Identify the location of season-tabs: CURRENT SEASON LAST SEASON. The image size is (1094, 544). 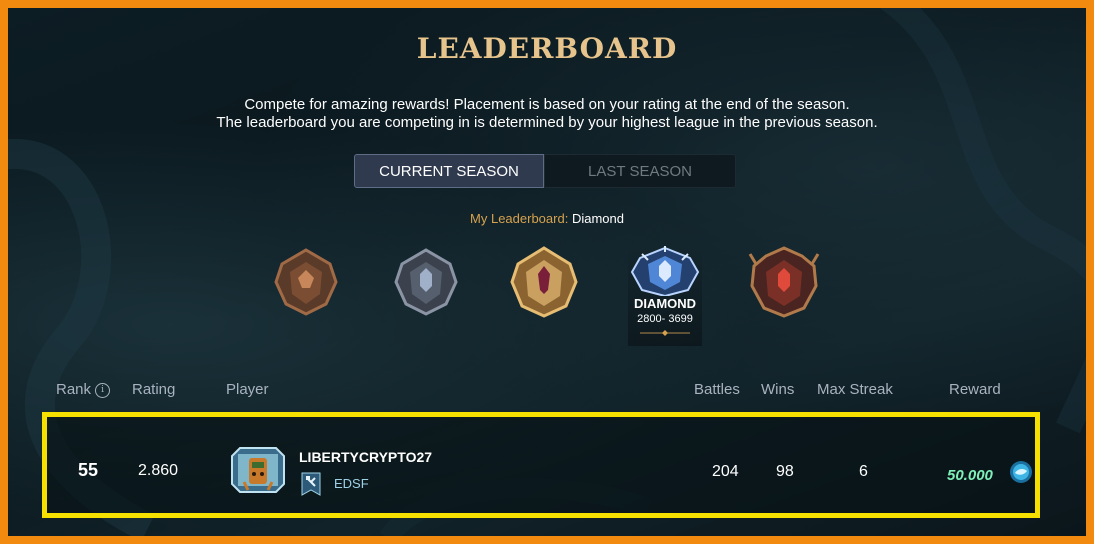
(545, 171).